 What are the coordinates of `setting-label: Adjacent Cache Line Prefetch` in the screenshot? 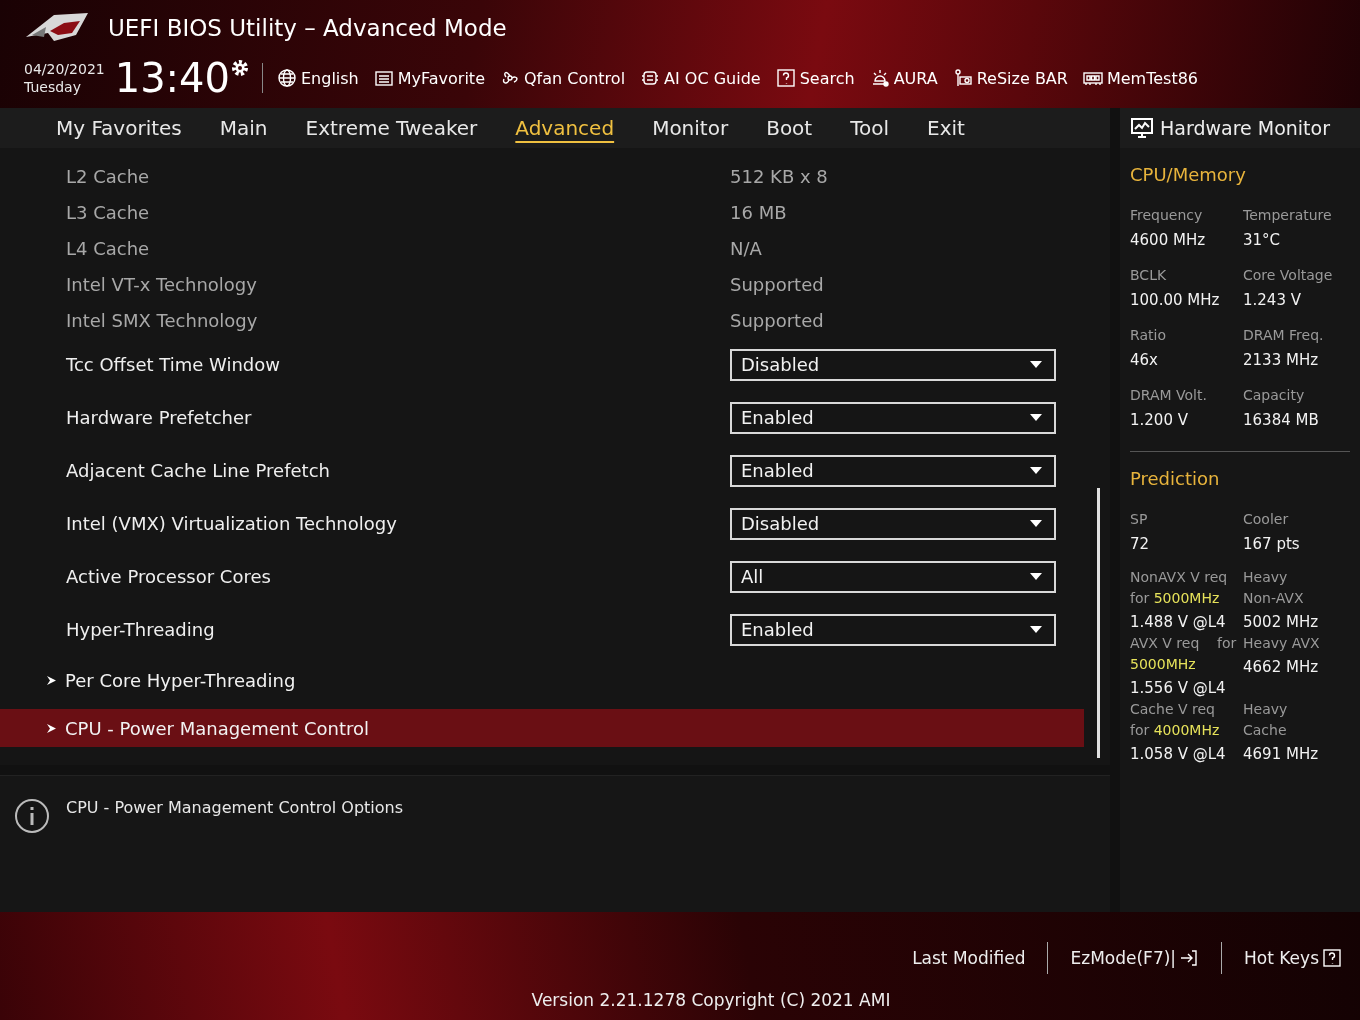 It's located at (198, 470).